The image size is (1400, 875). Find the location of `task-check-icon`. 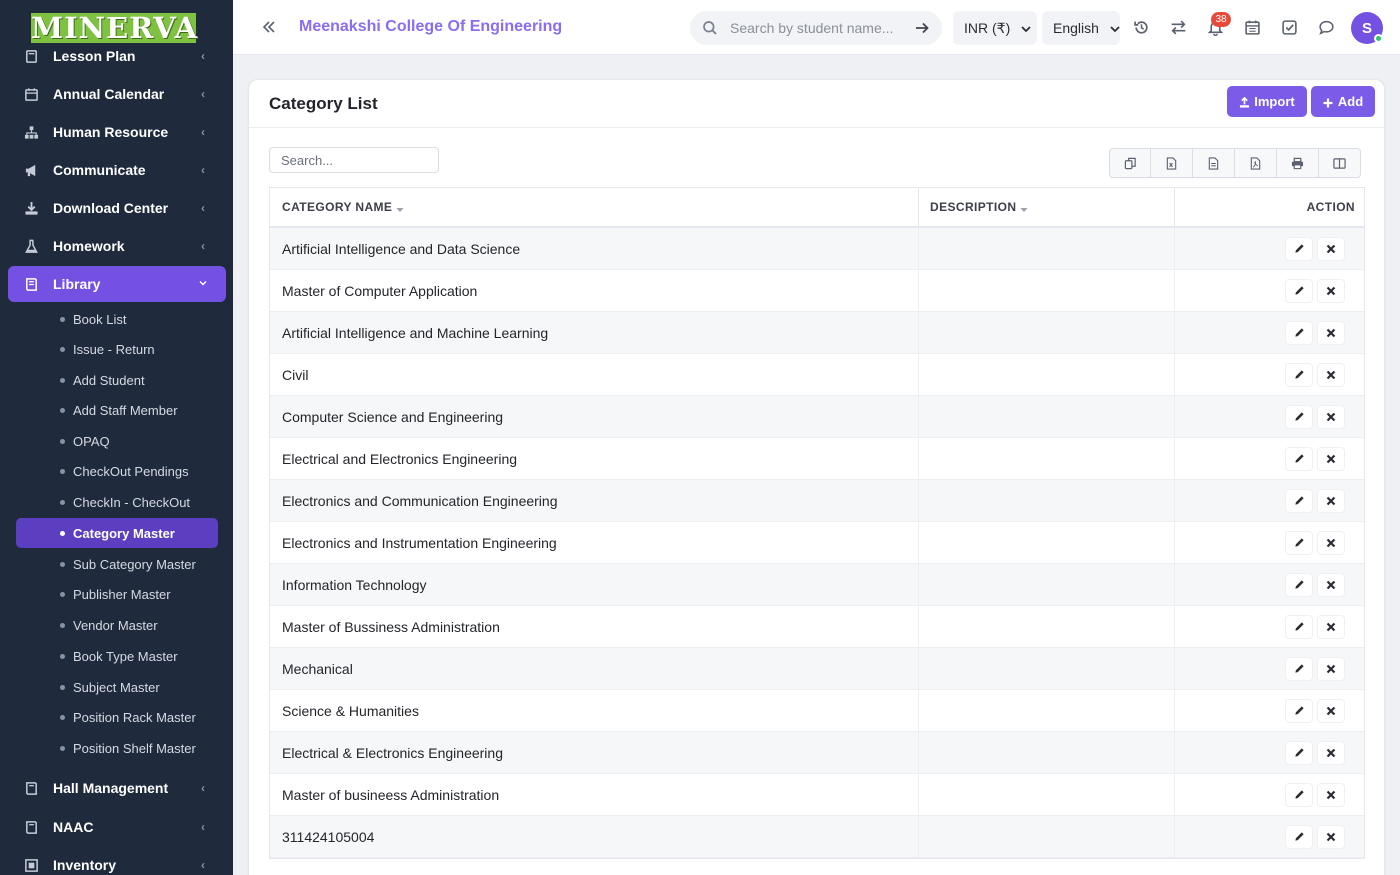

task-check-icon is located at coordinates (1289, 27).